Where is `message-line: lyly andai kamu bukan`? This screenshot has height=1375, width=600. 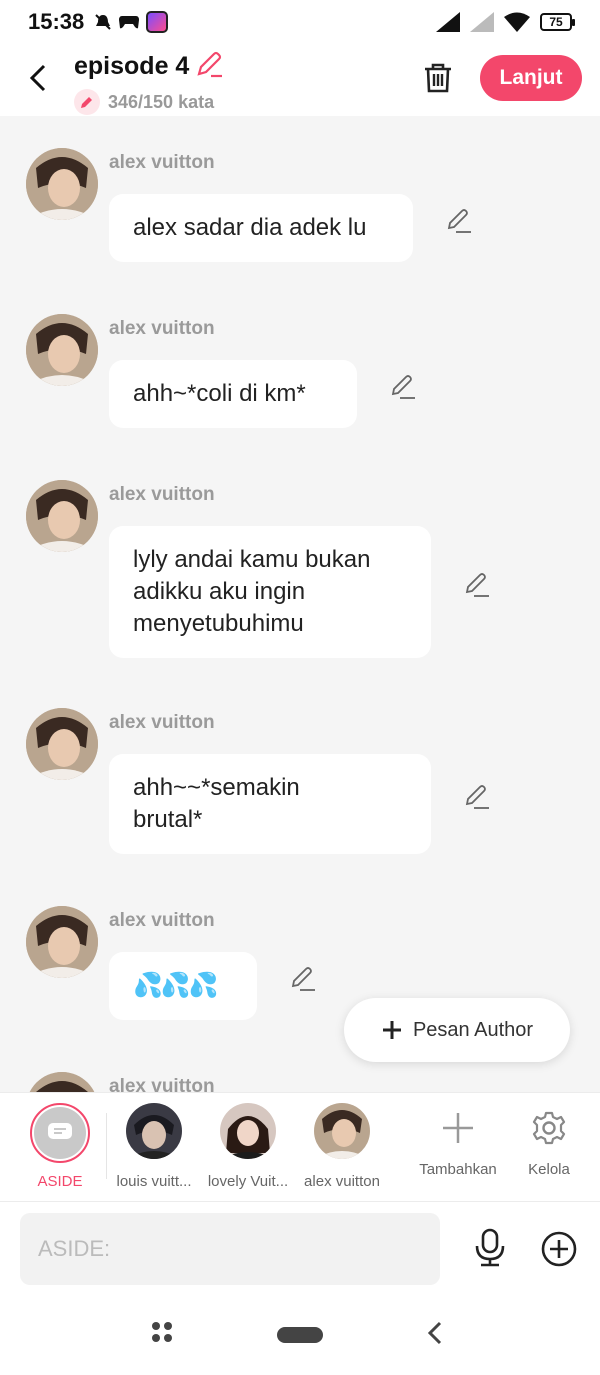 message-line: lyly andai kamu bukan is located at coordinates (252, 559).